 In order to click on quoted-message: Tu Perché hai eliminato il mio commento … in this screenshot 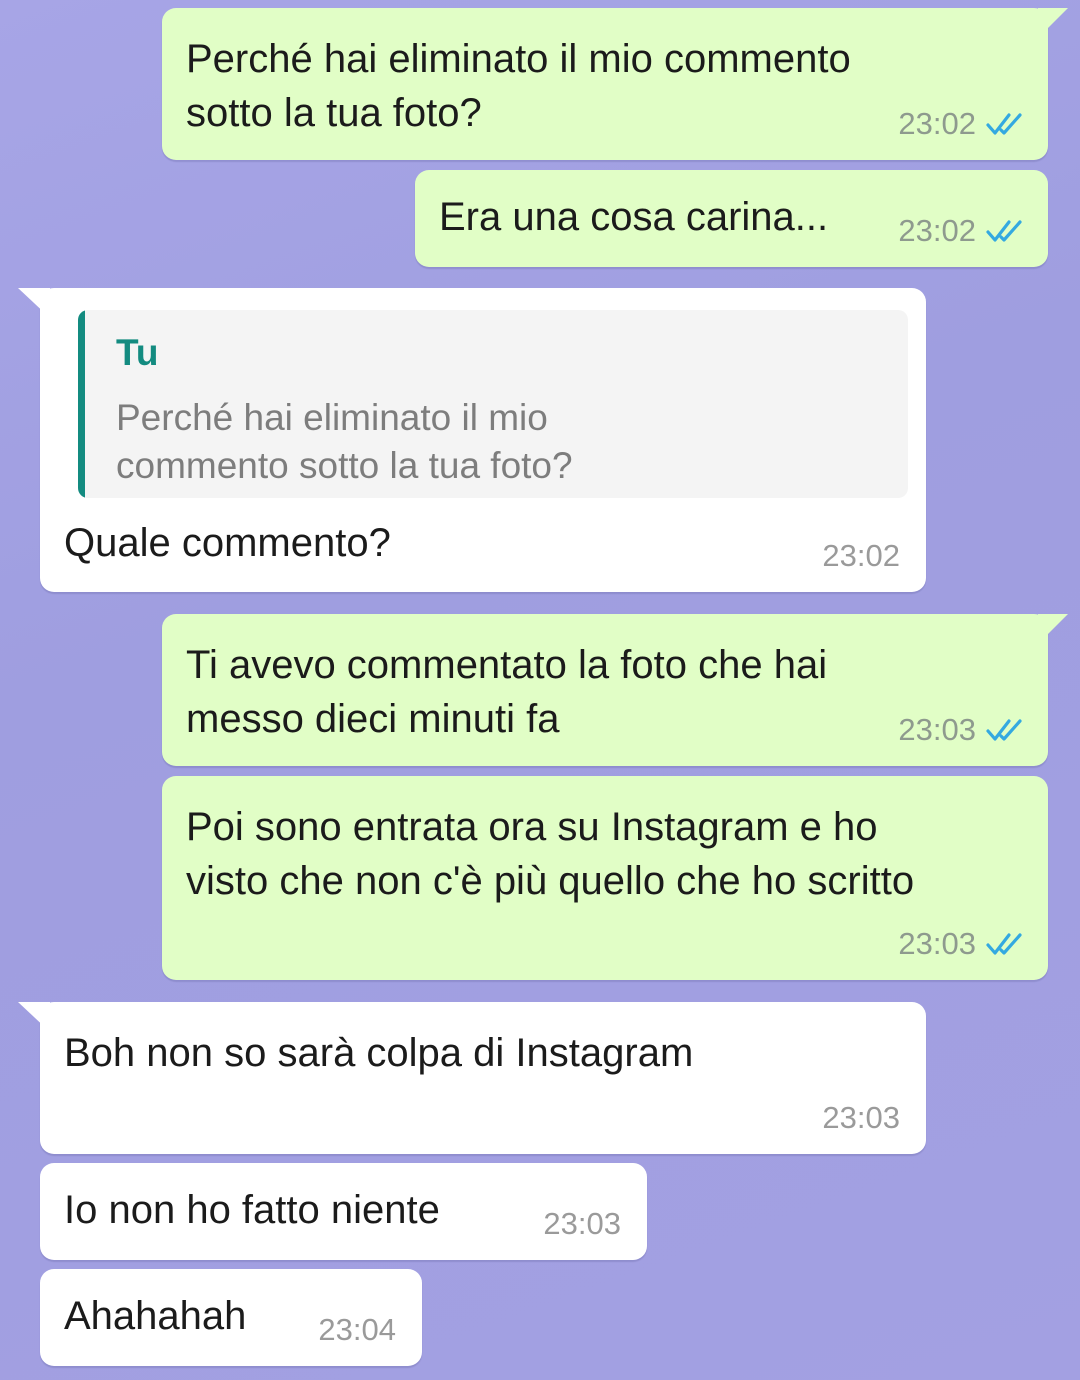, I will do `click(493, 404)`.